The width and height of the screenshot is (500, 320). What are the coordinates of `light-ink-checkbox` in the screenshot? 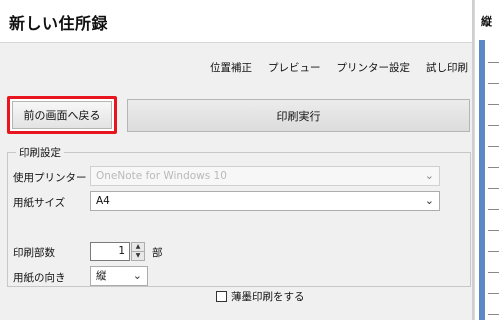 It's located at (221, 296).